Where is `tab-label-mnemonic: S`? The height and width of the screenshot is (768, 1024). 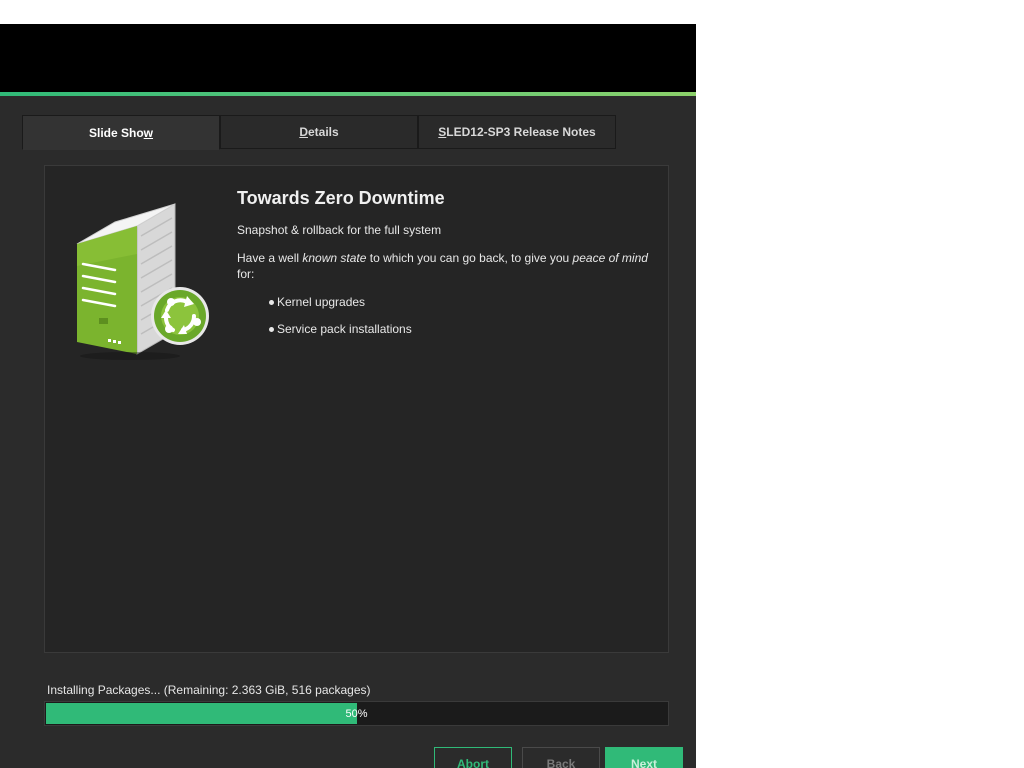
tab-label-mnemonic: S is located at coordinates (442, 132).